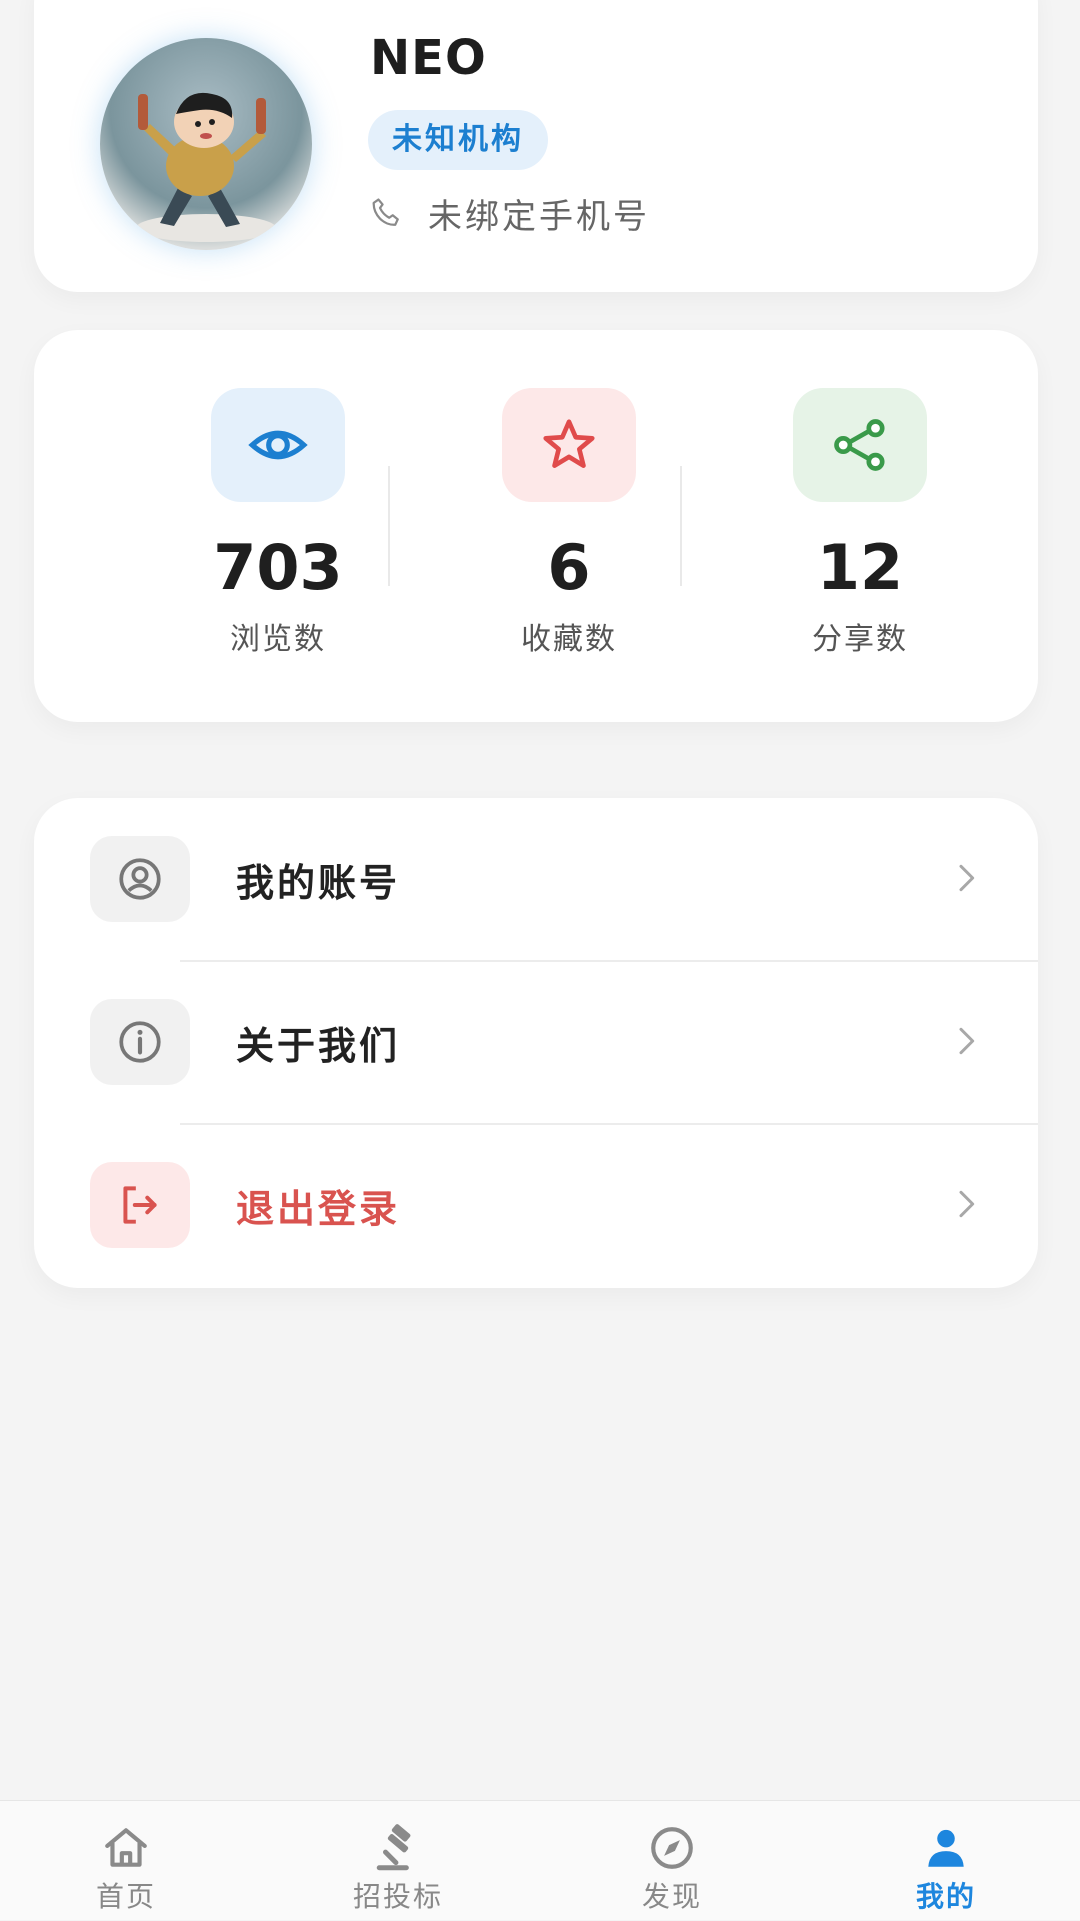 This screenshot has height=1921, width=1080. What do you see at coordinates (126, 1847) in the screenshot?
I see `home-icon` at bounding box center [126, 1847].